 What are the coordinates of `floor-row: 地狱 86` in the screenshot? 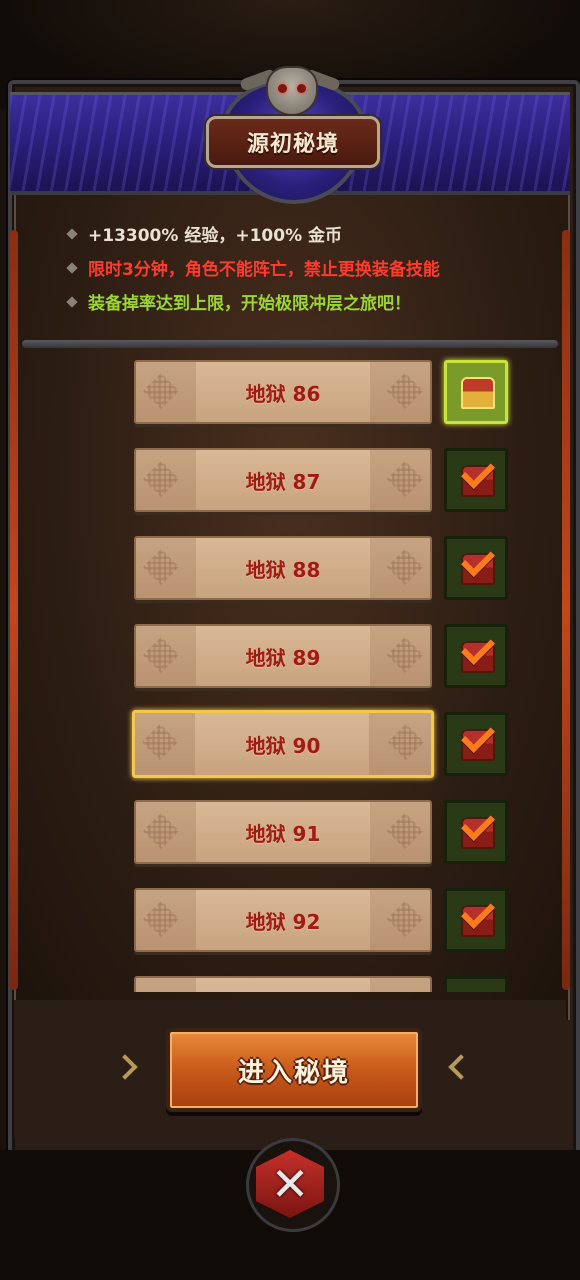 It's located at (290, 392).